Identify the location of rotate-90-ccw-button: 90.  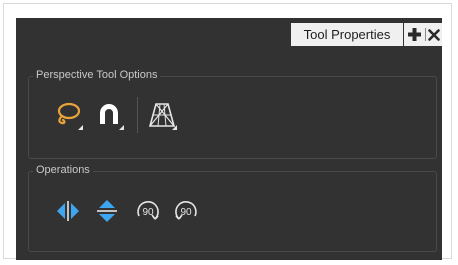
(186, 211).